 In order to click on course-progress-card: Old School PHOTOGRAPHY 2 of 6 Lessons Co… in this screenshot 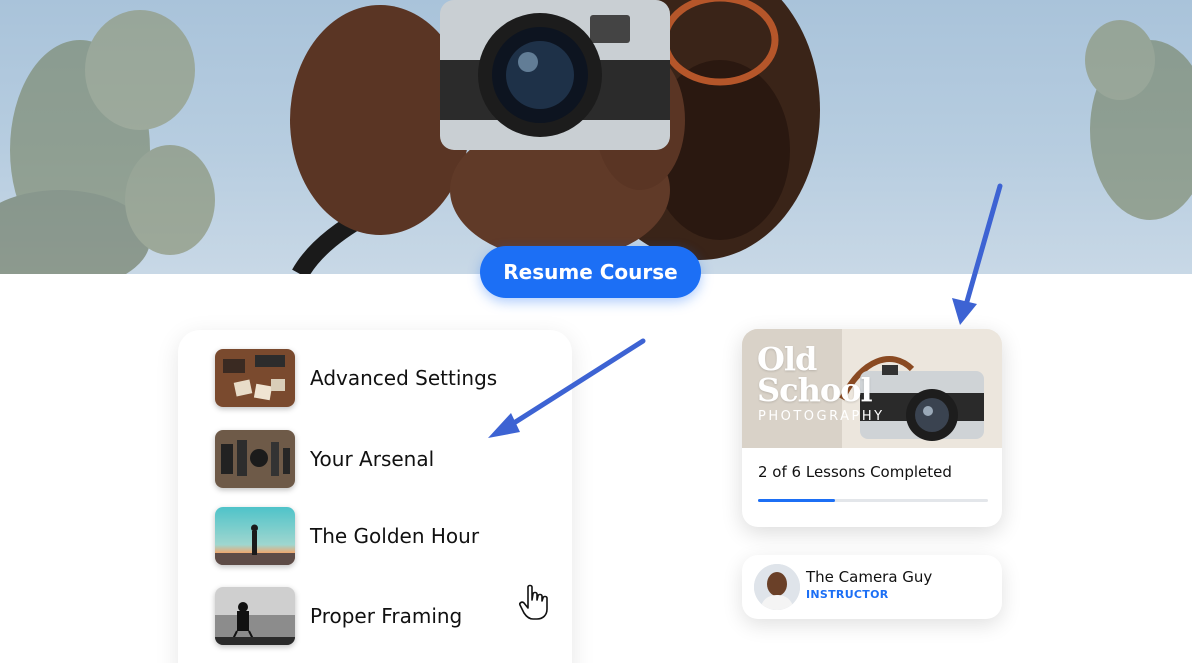, I will do `click(872, 428)`.